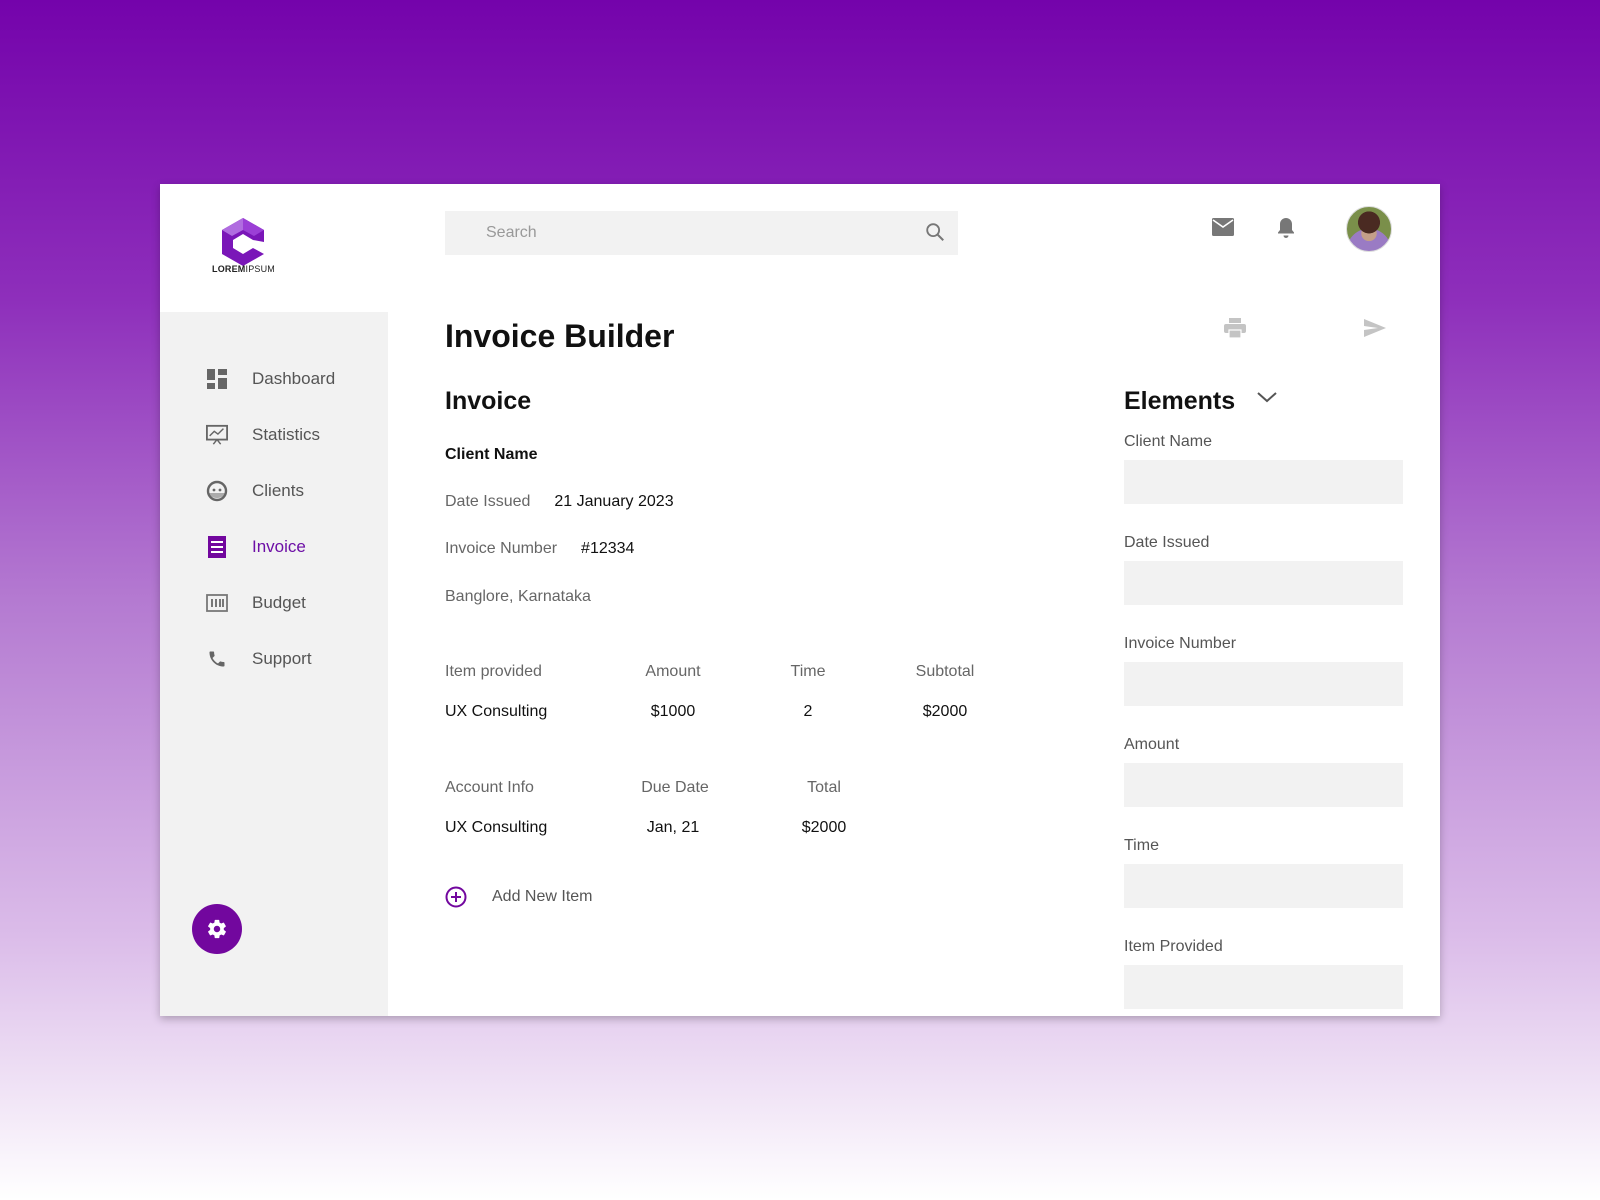 This screenshot has height=1200, width=1600. I want to click on phone-icon, so click(217, 659).